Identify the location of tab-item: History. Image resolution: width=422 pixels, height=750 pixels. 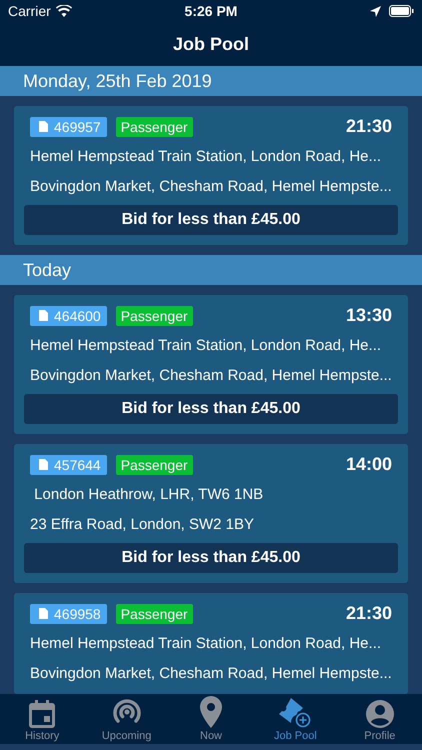
(42, 719).